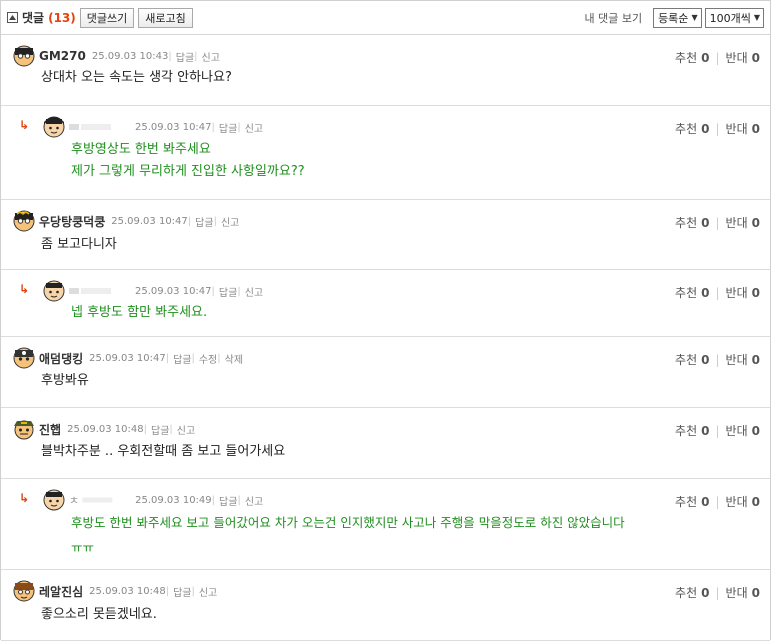  What do you see at coordinates (234, 358) in the screenshot?
I see `delete-link: 삭제` at bounding box center [234, 358].